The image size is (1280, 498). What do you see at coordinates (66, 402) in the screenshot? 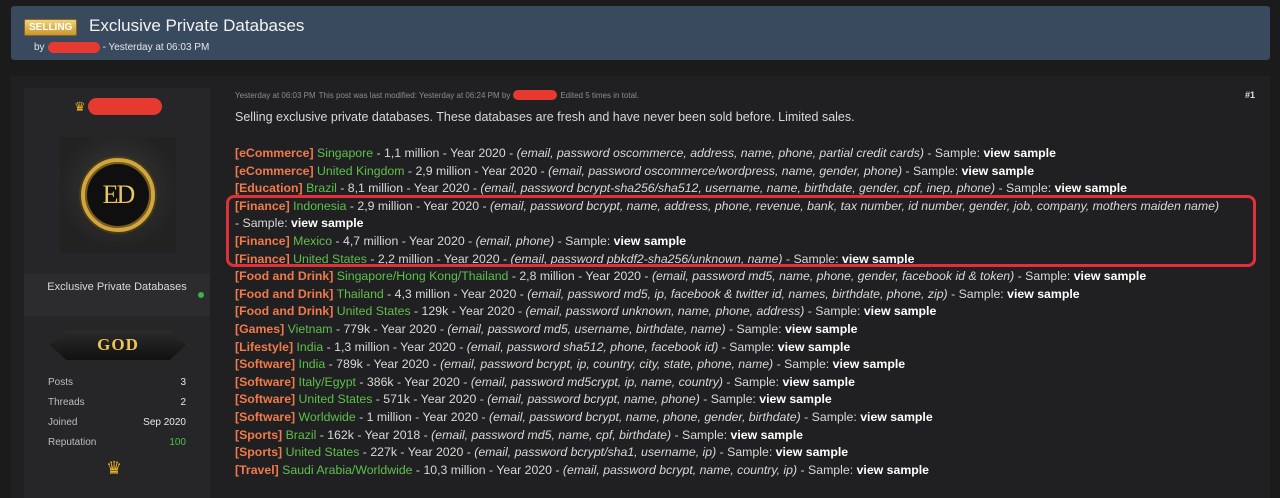
I see `stat-label: Threads` at bounding box center [66, 402].